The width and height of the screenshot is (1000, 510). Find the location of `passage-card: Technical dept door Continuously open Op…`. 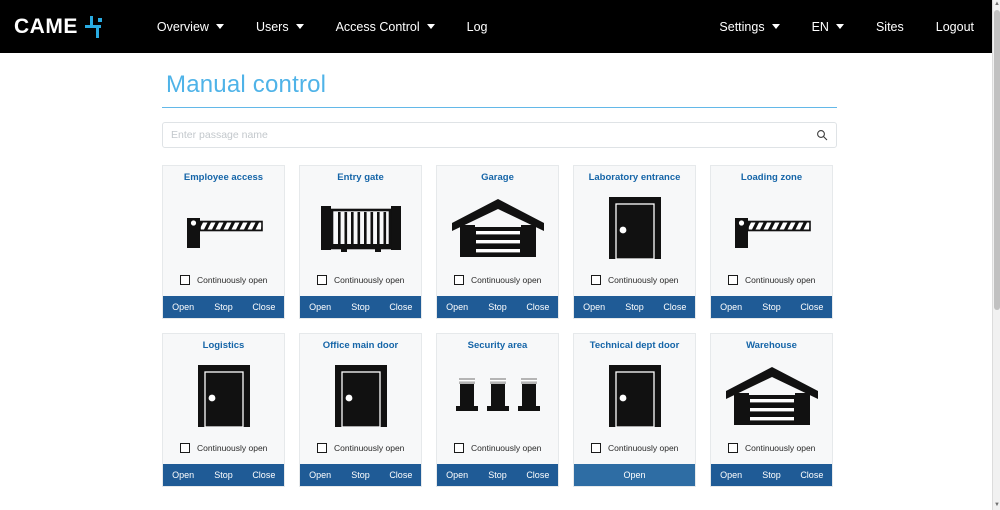

passage-card: Technical dept door Continuously open Op… is located at coordinates (634, 410).